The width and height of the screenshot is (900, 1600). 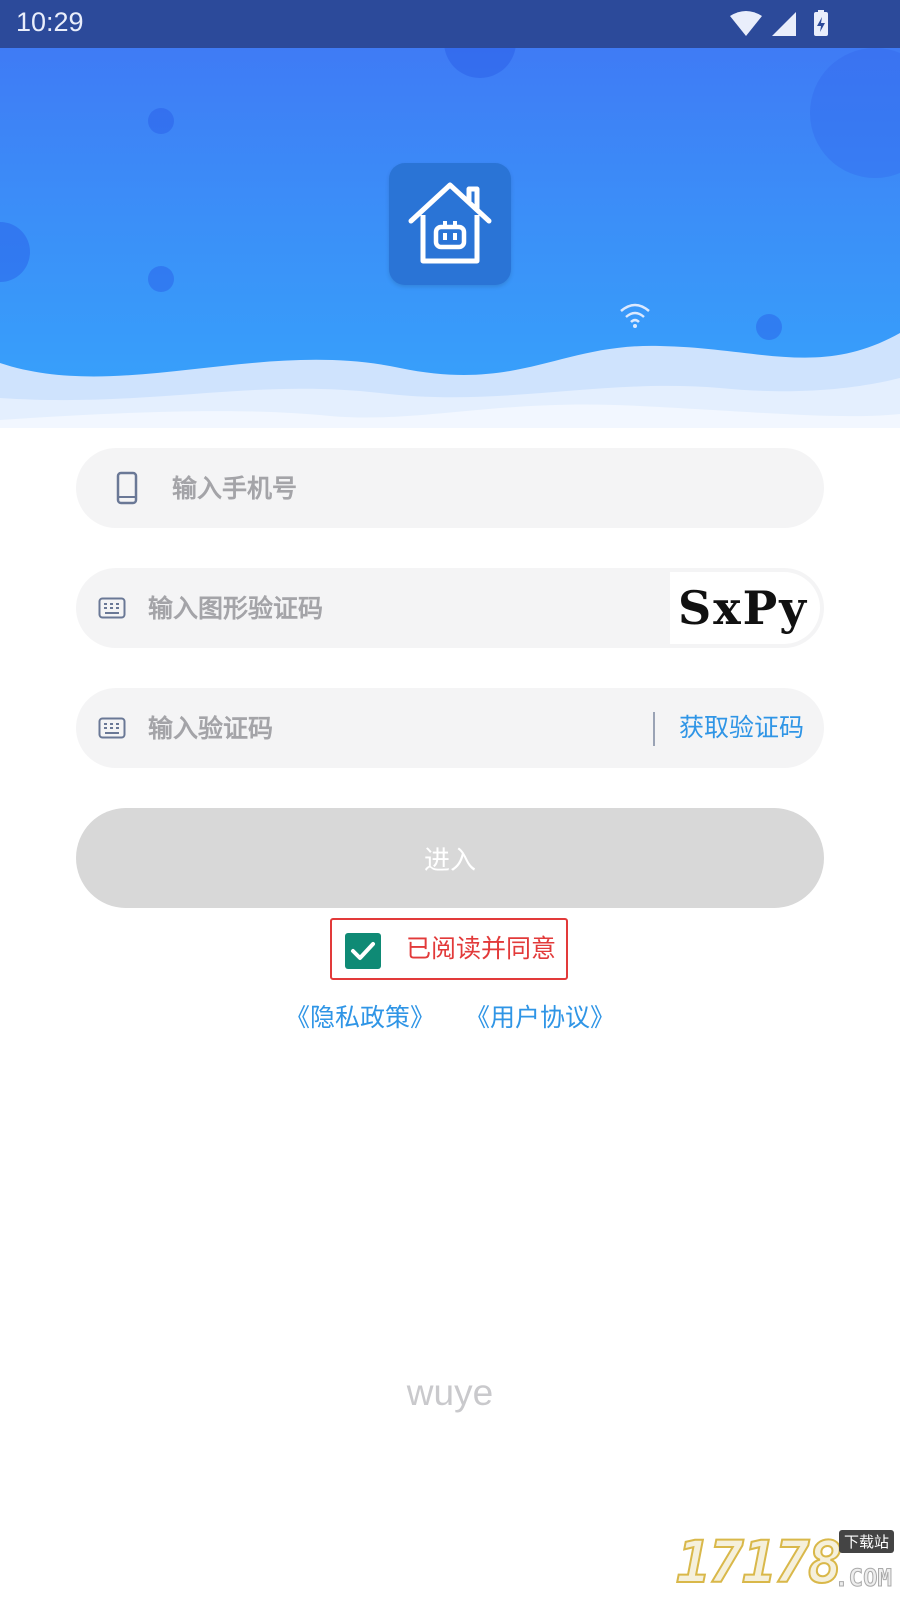 What do you see at coordinates (481, 948) in the screenshot?
I see `agree-label: 已阅读并同意` at bounding box center [481, 948].